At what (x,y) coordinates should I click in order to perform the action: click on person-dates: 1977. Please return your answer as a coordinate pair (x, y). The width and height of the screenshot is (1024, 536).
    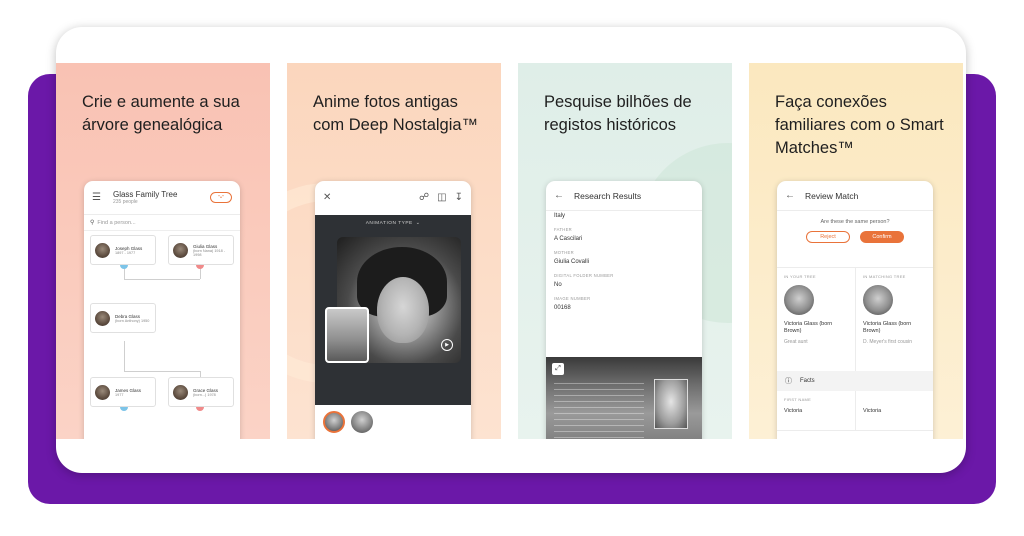
    Looking at the image, I should click on (119, 394).